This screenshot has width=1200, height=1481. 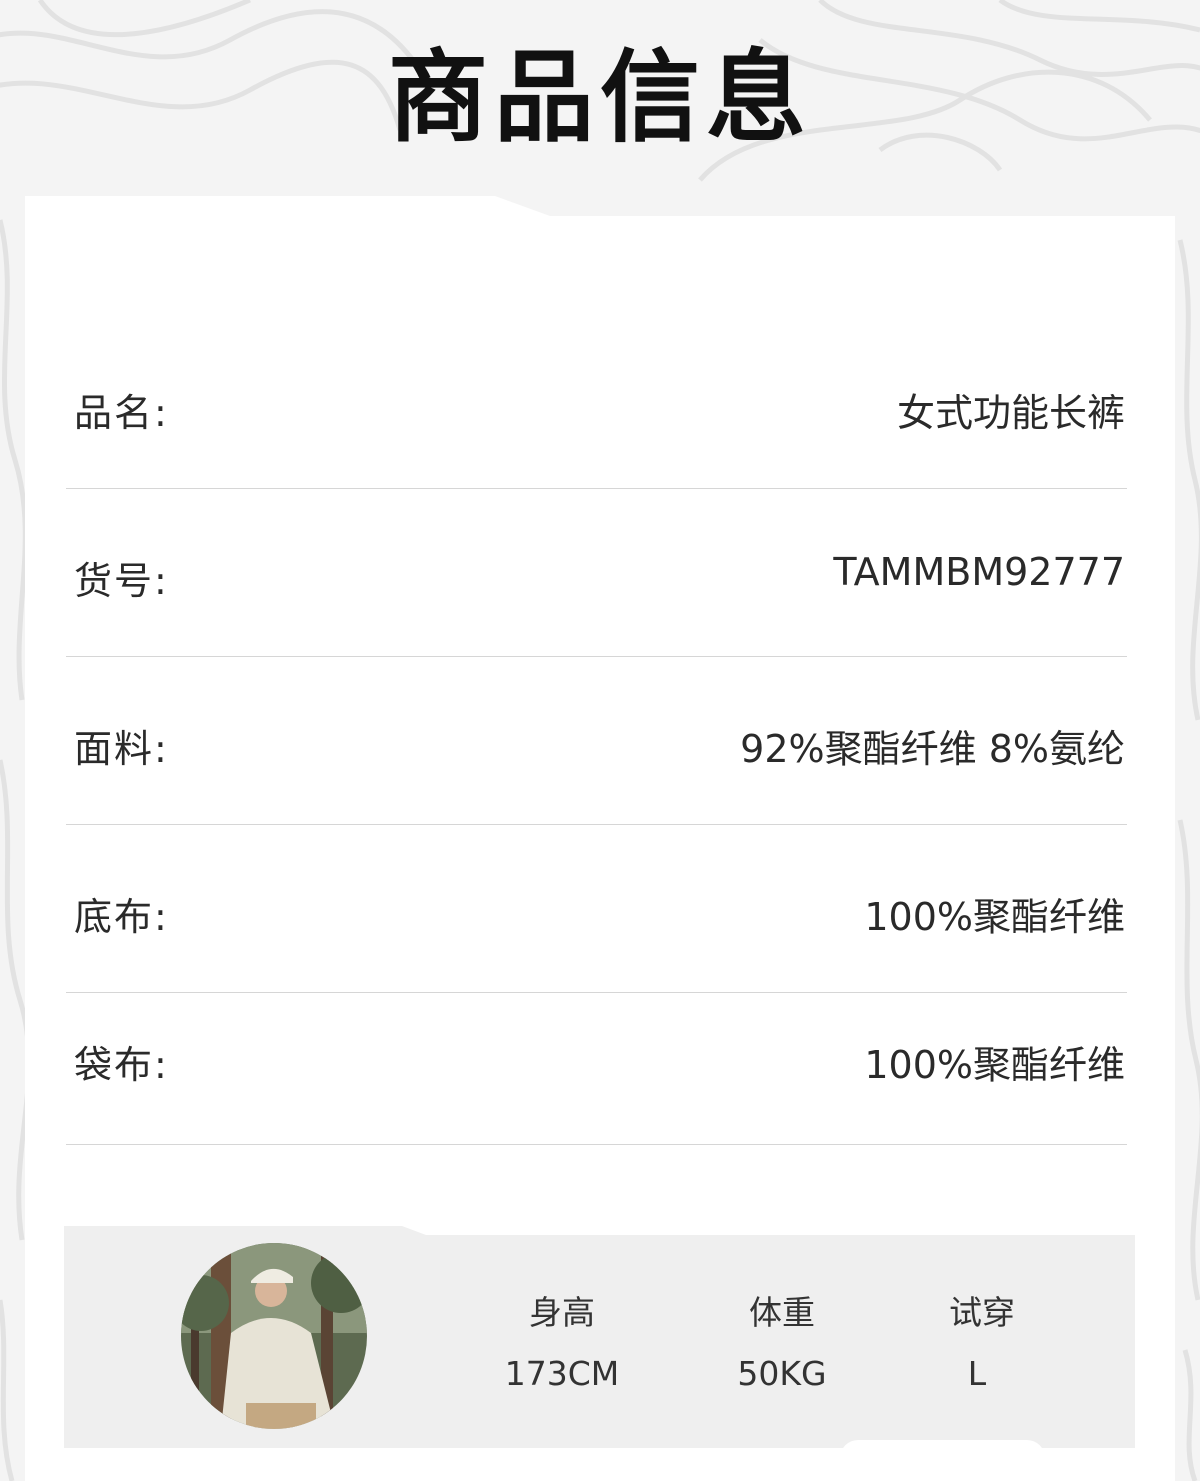 I want to click on weight-value: 50KG, so click(x=782, y=1373).